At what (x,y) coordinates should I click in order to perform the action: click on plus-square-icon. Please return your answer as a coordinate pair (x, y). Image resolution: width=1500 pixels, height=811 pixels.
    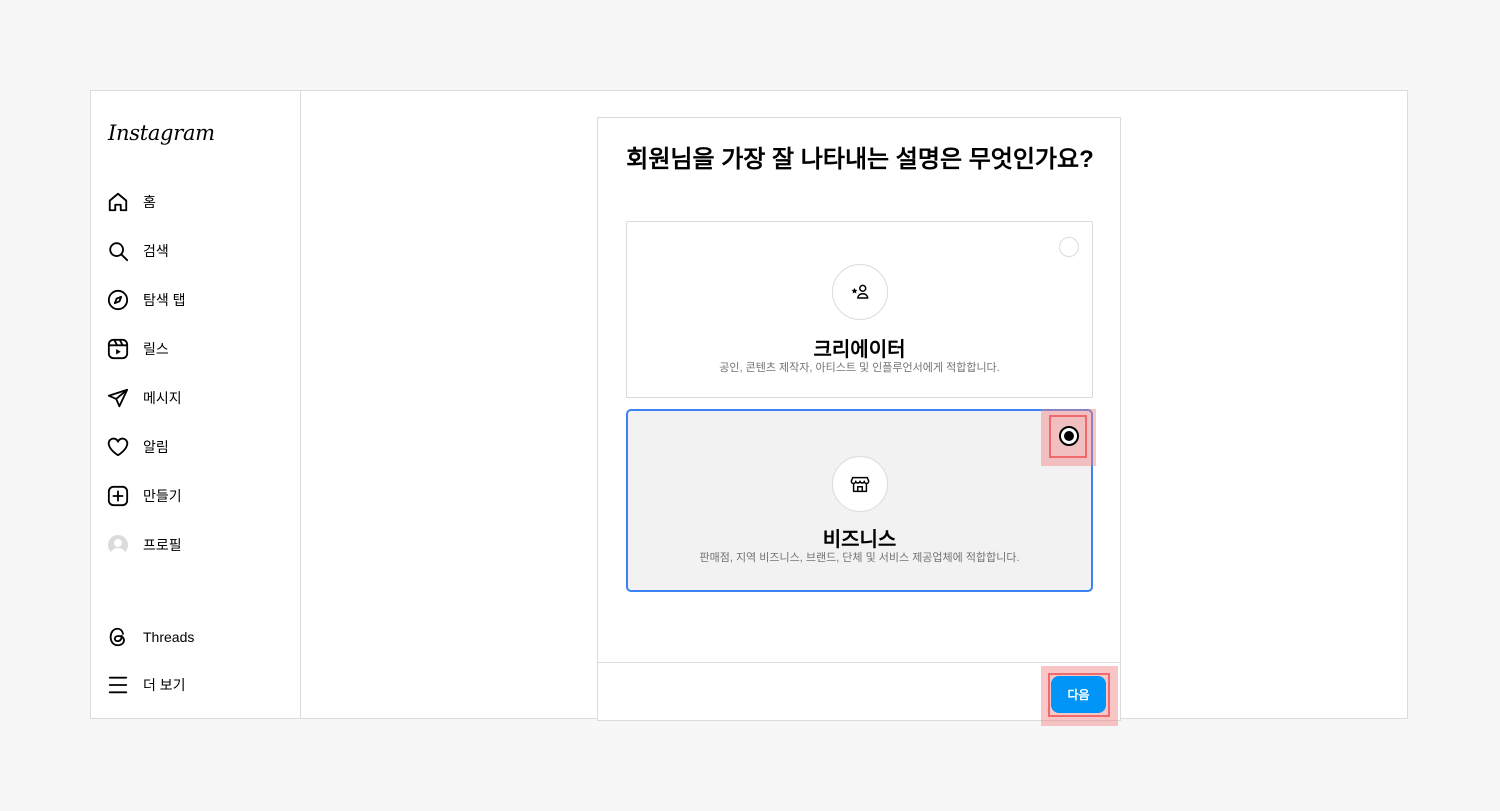
    Looking at the image, I should click on (118, 496).